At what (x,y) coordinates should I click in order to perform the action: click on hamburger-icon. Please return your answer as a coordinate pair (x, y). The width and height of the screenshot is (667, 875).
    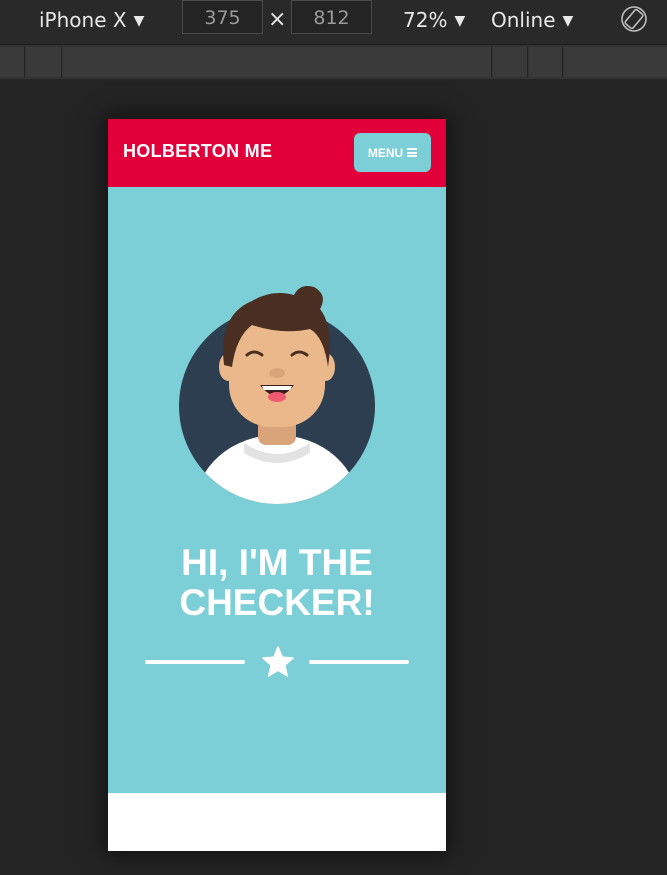
    Looking at the image, I should click on (412, 152).